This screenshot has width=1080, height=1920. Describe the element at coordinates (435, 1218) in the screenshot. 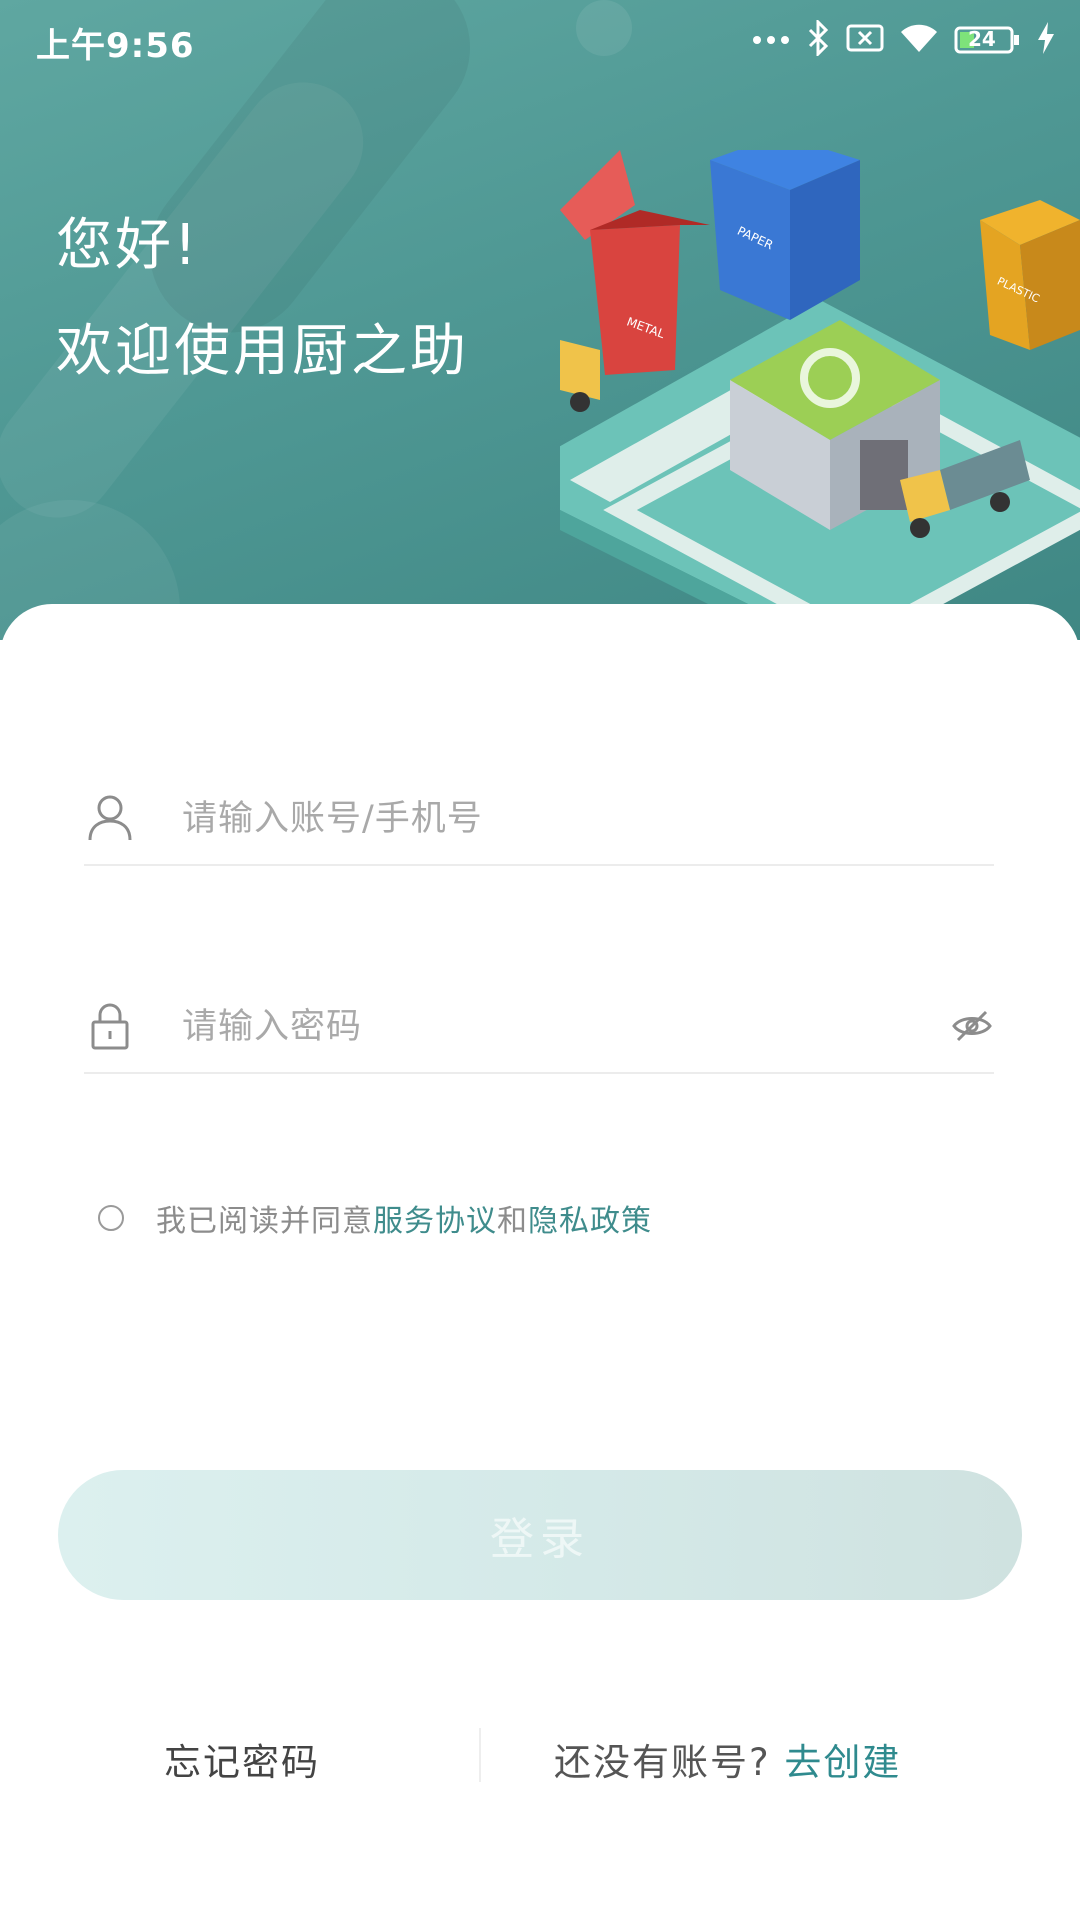

I see `terms-link: 服务协议` at that location.